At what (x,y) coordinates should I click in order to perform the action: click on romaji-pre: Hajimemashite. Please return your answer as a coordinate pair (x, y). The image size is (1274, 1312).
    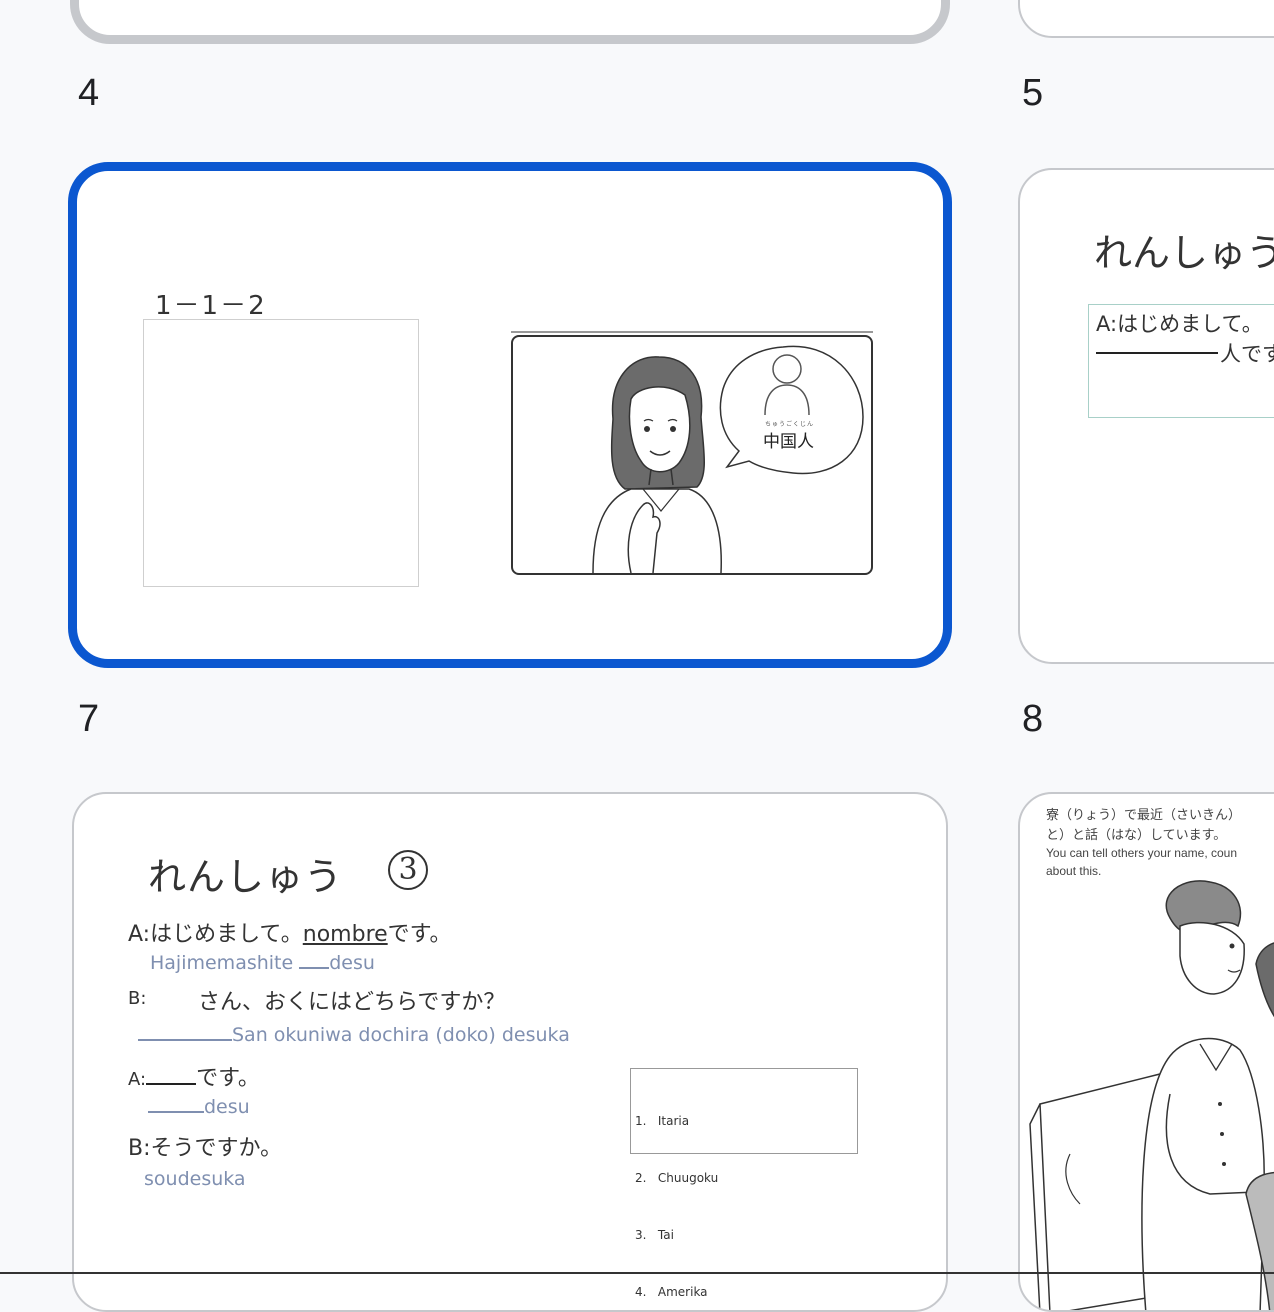
    Looking at the image, I should click on (222, 963).